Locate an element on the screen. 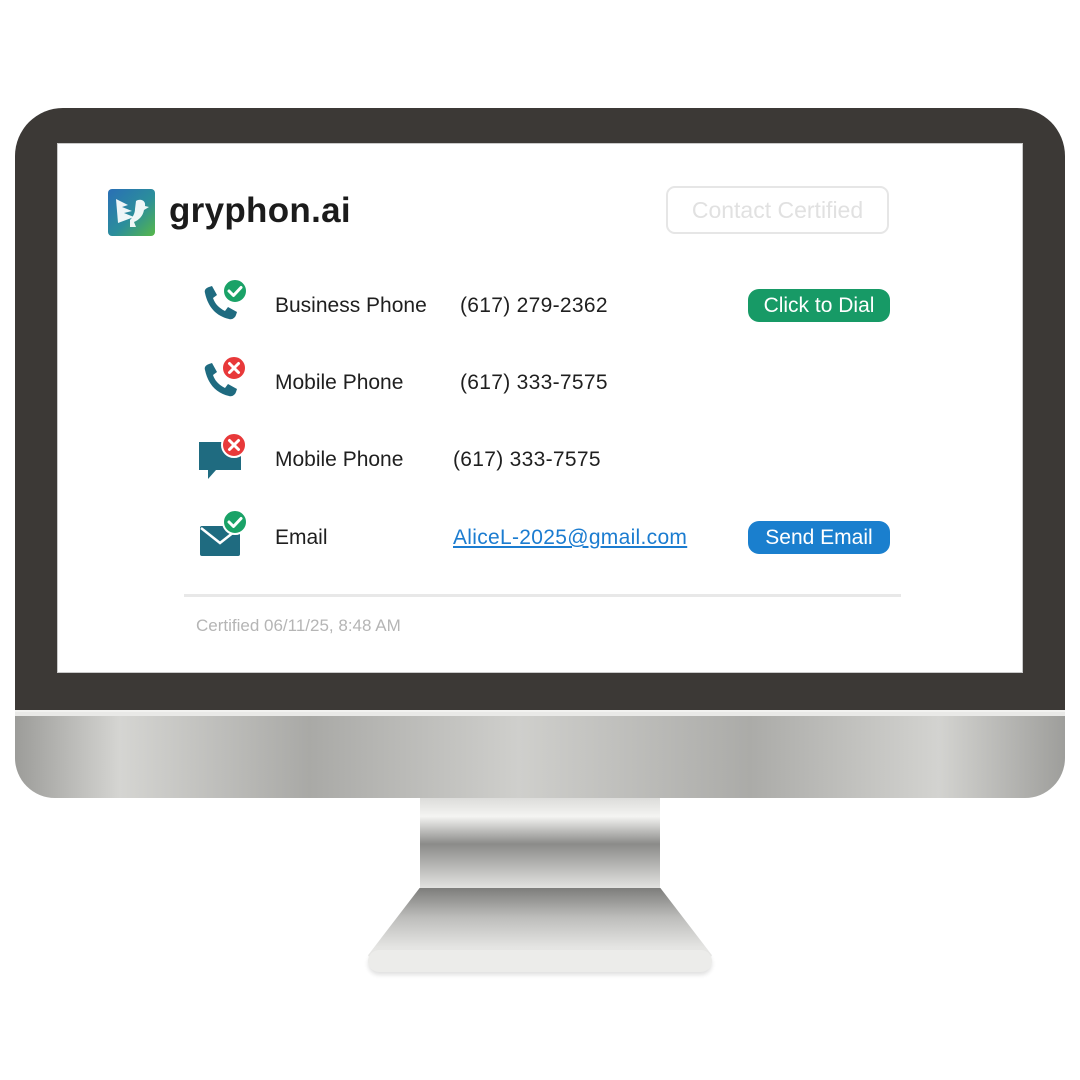 Image resolution: width=1080 pixels, height=1080 pixels. send-email-button: Send Email is located at coordinates (819, 537).